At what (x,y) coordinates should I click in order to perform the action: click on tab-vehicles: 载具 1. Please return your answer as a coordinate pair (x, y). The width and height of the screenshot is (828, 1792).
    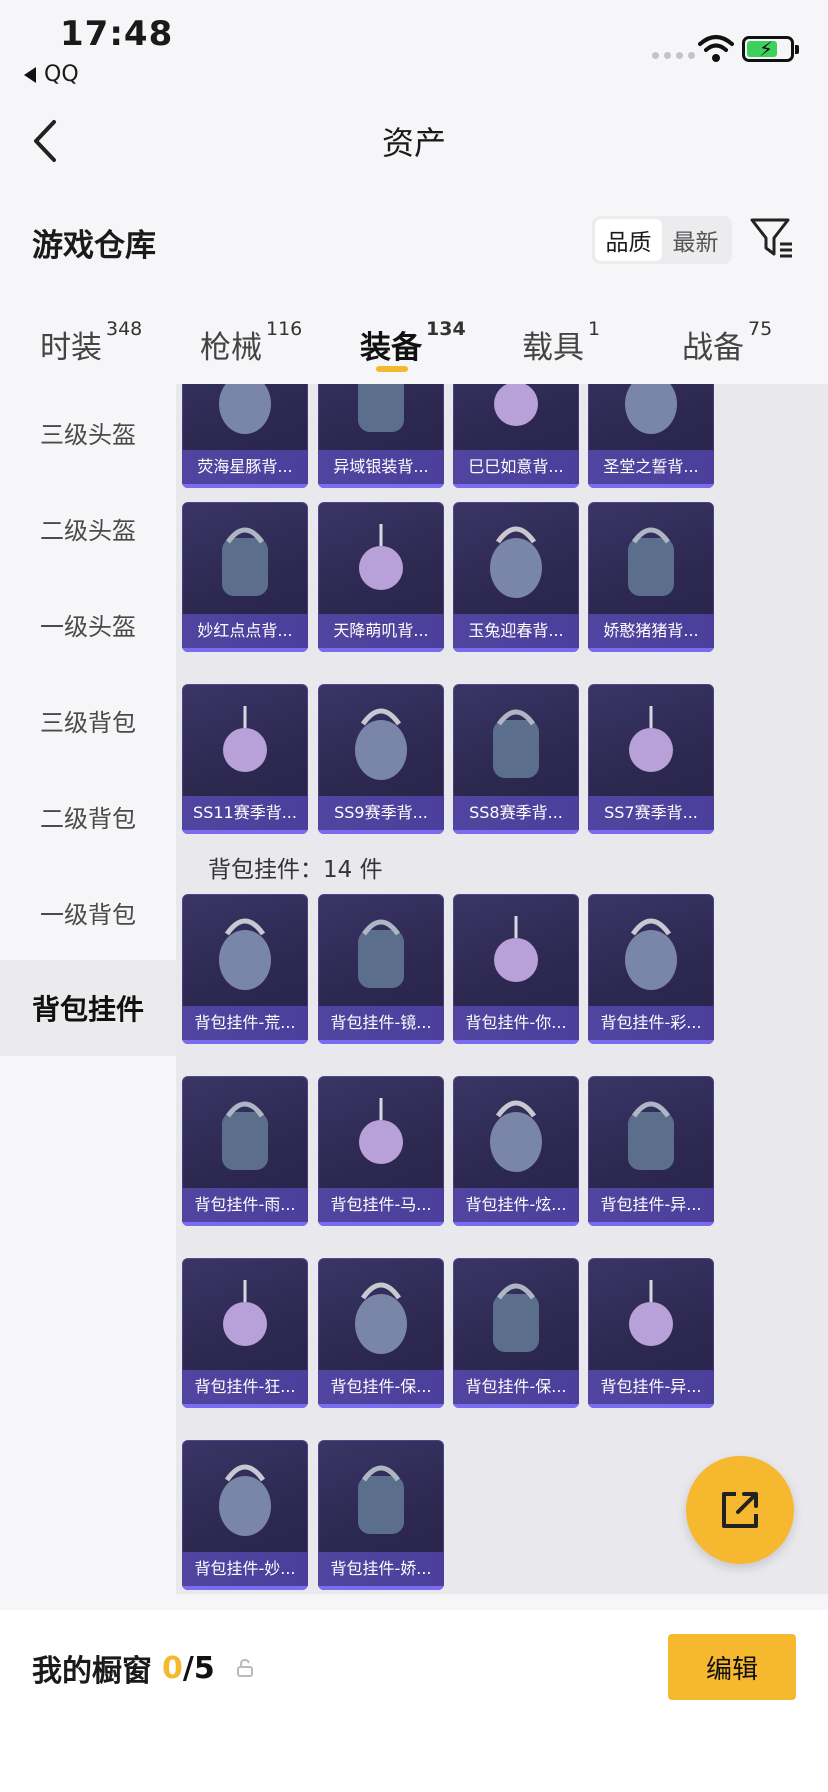
    Looking at the image, I should click on (561, 342).